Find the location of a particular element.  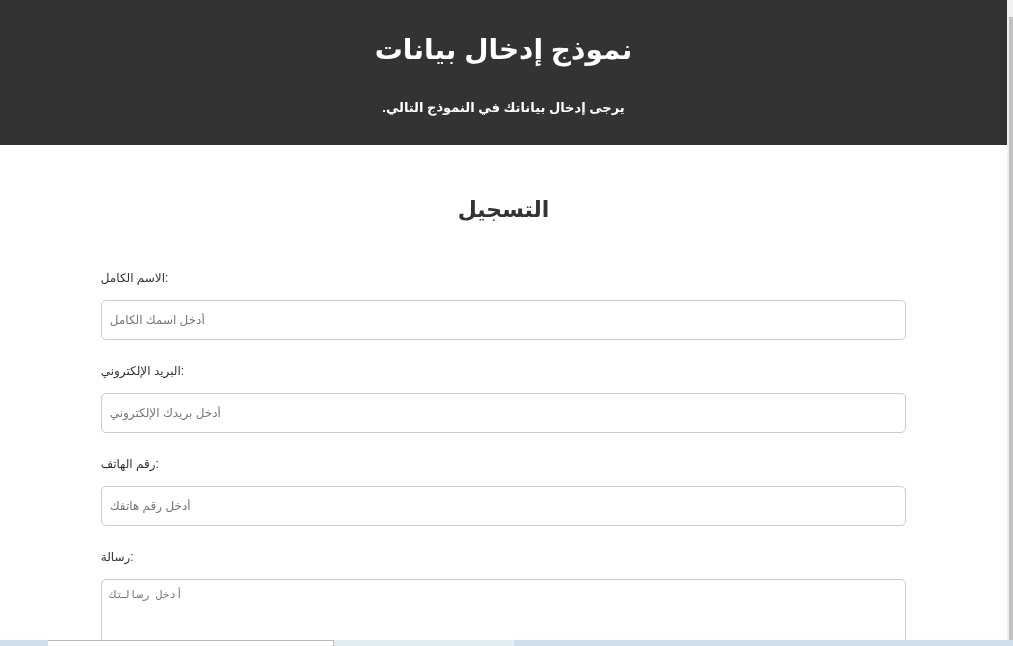

message-field: أدخل رسالتك is located at coordinates (503, 609).